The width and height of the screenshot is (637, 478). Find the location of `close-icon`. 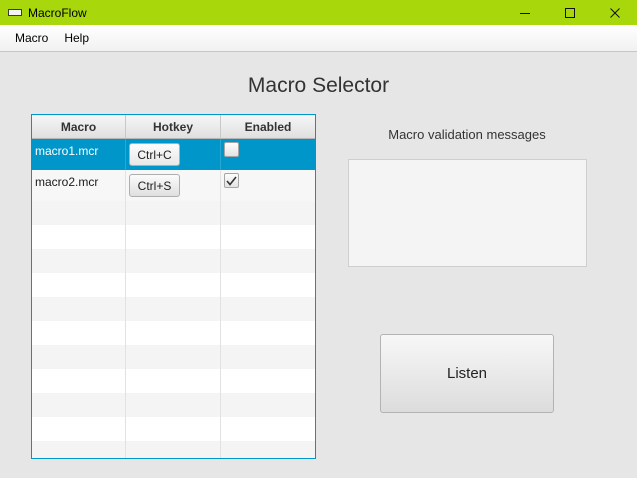

close-icon is located at coordinates (614, 12).